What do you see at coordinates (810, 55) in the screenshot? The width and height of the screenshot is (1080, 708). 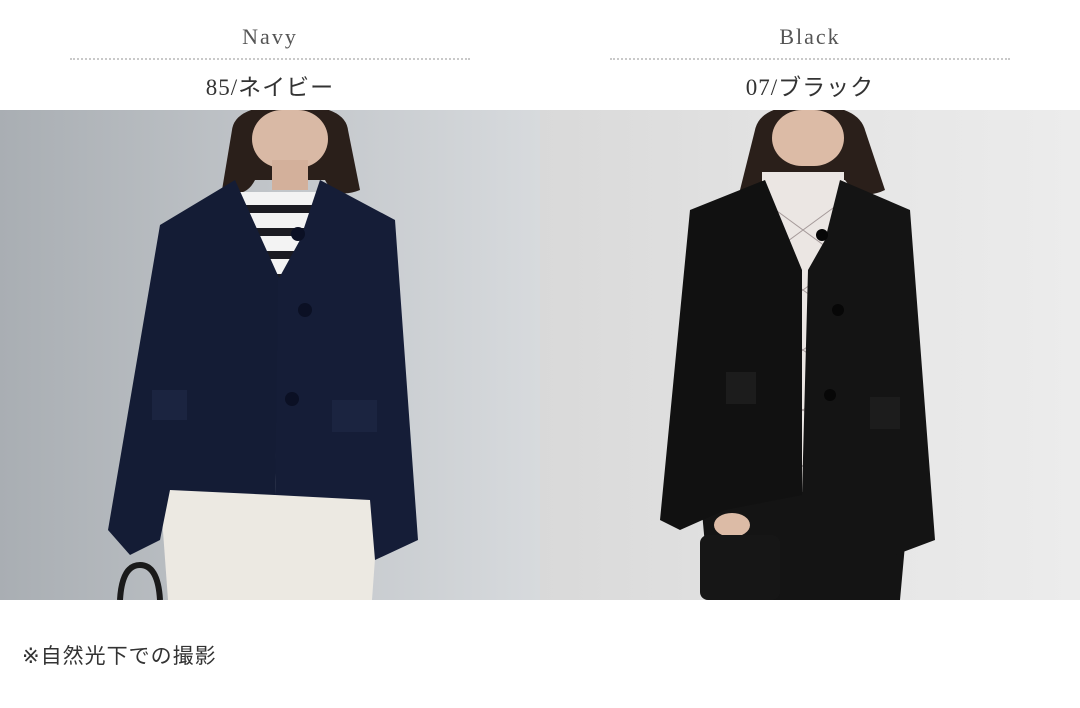 I see `variant-header-black: Black 07/ブラック` at bounding box center [810, 55].